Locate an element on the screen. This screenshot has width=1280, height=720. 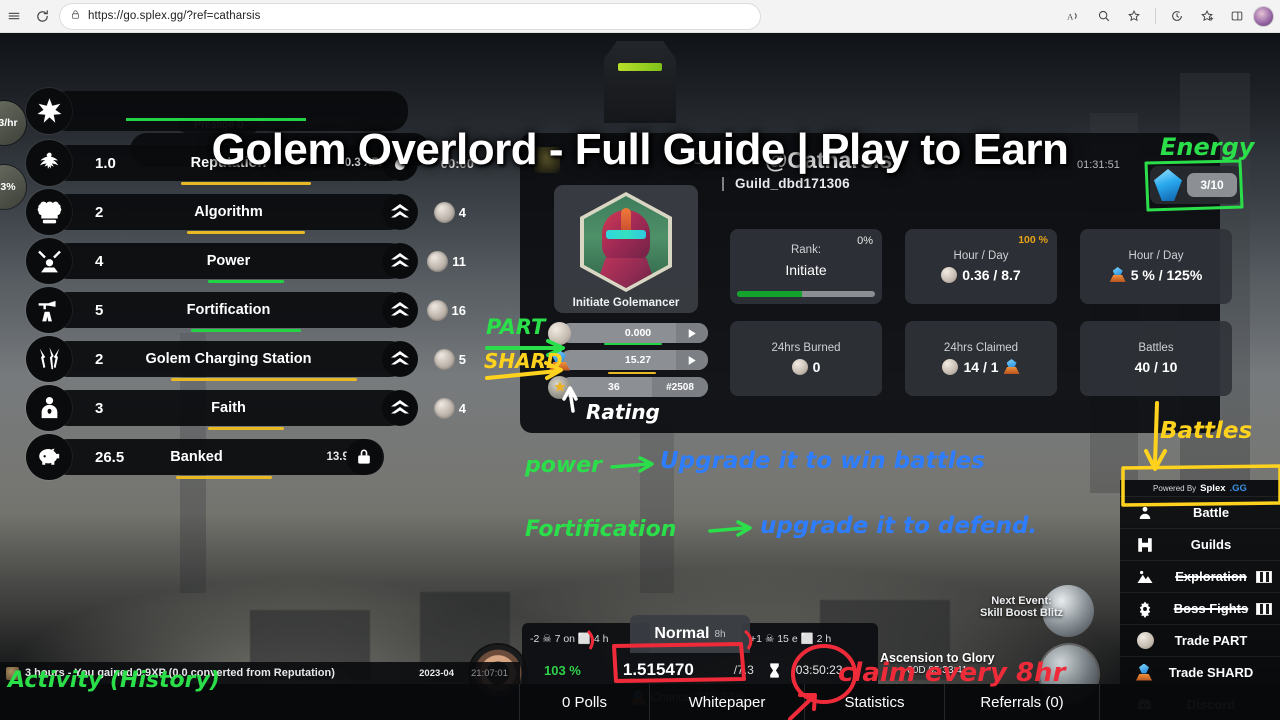
stat-value: 5 is located at coordinates (99, 310).